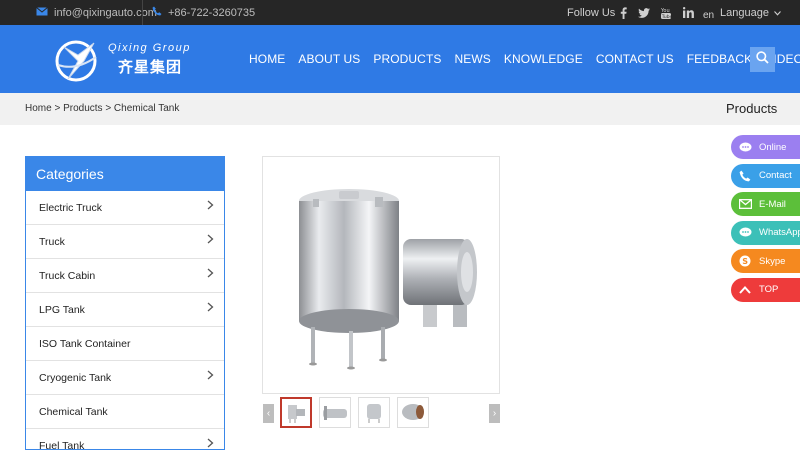 Image resolution: width=800 pixels, height=450 pixels. What do you see at coordinates (67, 276) in the screenshot?
I see `category-label: Truck Cabin` at bounding box center [67, 276].